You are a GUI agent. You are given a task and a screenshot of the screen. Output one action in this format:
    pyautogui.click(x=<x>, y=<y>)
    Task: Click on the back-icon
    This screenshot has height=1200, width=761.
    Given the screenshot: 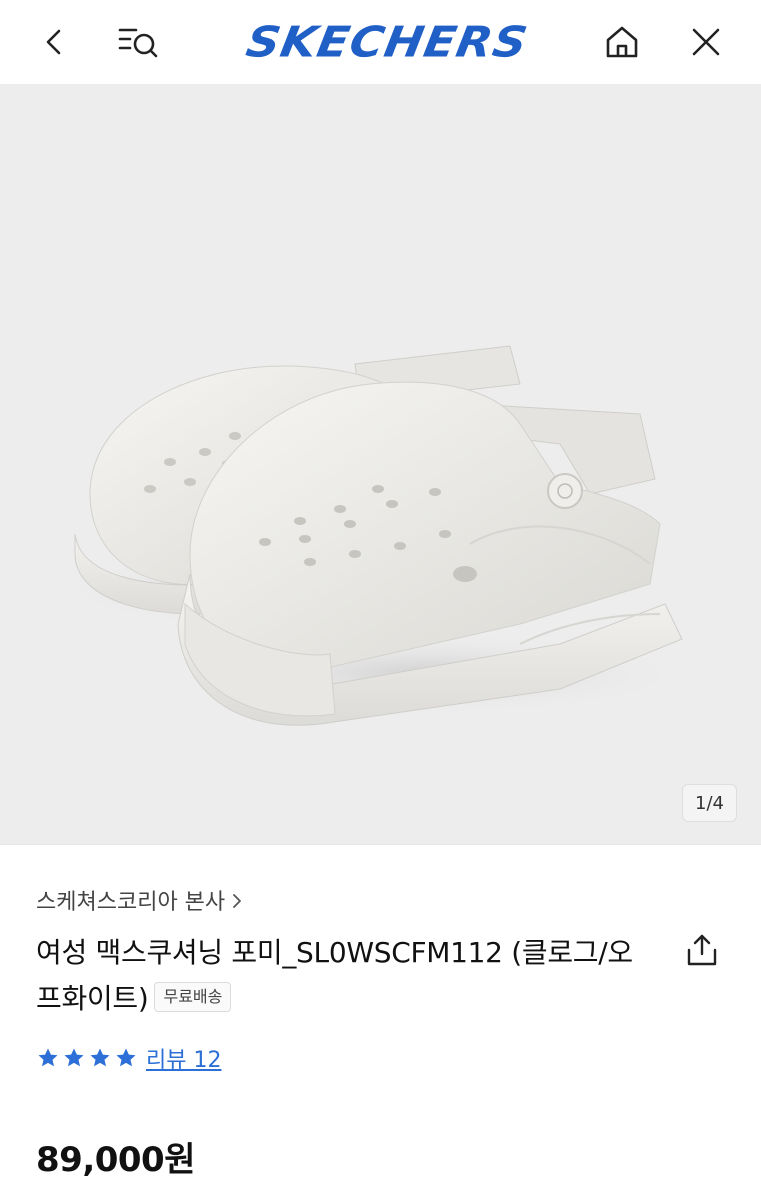 What is the action you would take?
    pyautogui.click(x=53, y=42)
    